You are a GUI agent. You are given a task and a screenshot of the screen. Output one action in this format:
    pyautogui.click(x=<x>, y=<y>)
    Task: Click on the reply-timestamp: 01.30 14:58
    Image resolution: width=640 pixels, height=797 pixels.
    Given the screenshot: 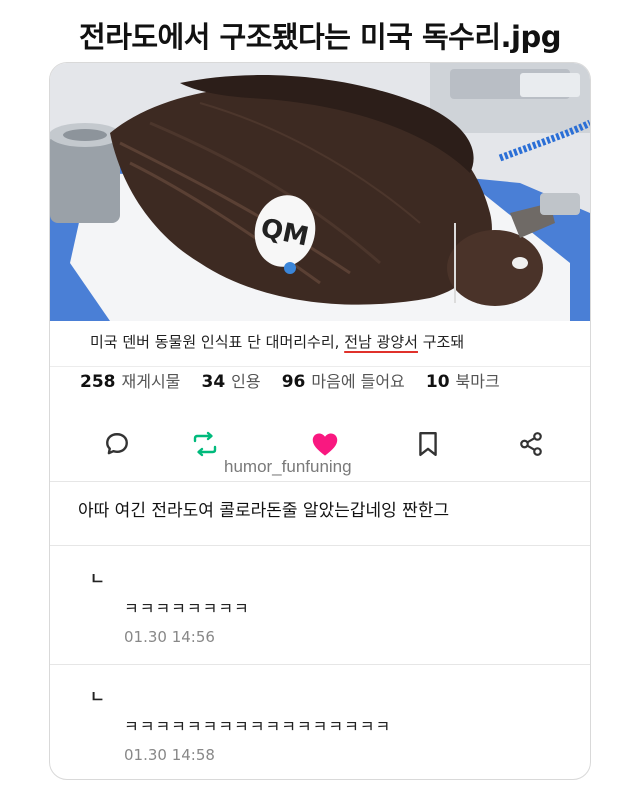 What is the action you would take?
    pyautogui.click(x=169, y=755)
    